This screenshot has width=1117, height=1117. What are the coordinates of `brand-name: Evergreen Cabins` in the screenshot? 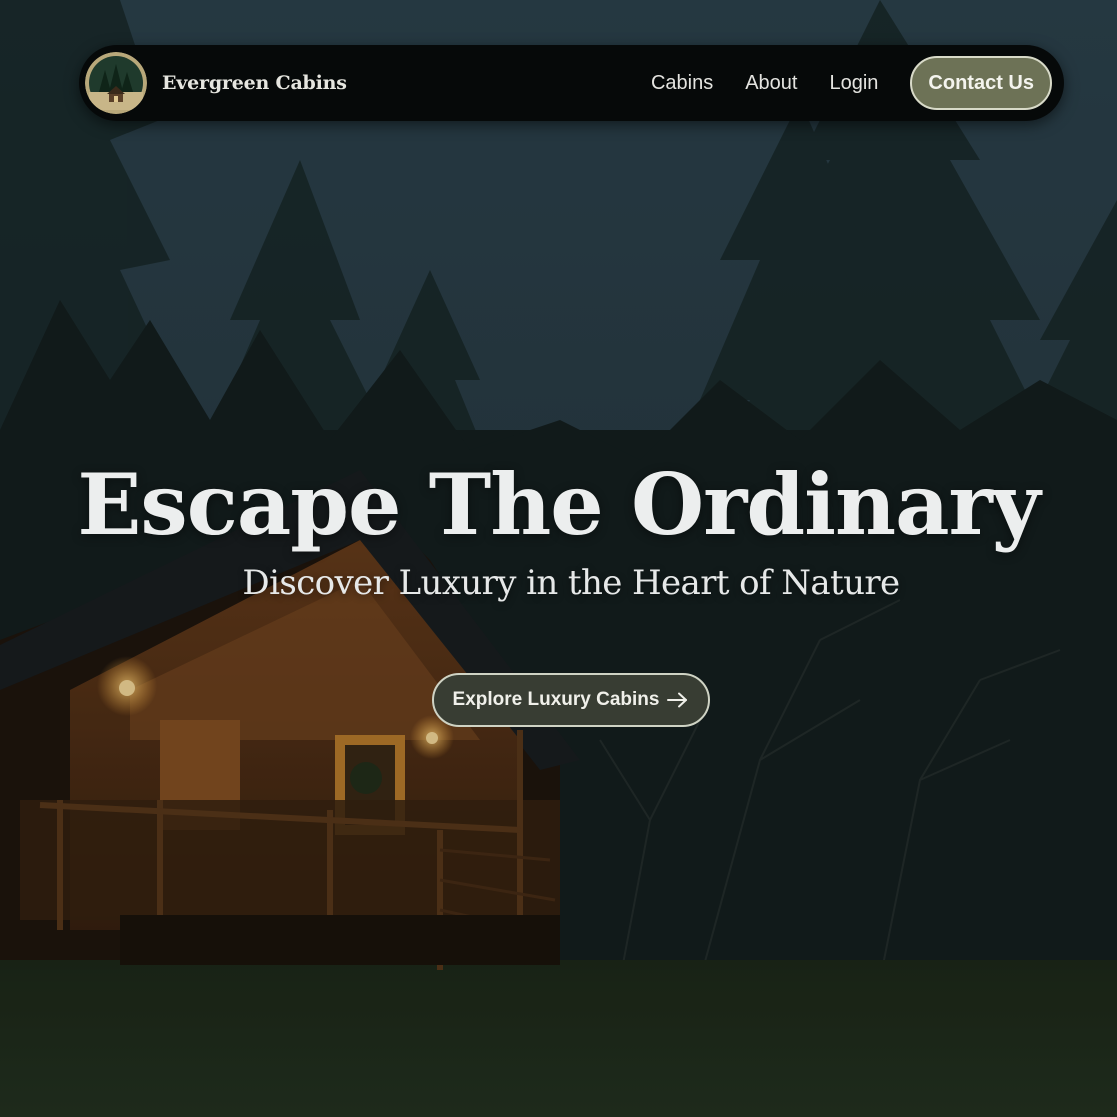 It's located at (254, 83).